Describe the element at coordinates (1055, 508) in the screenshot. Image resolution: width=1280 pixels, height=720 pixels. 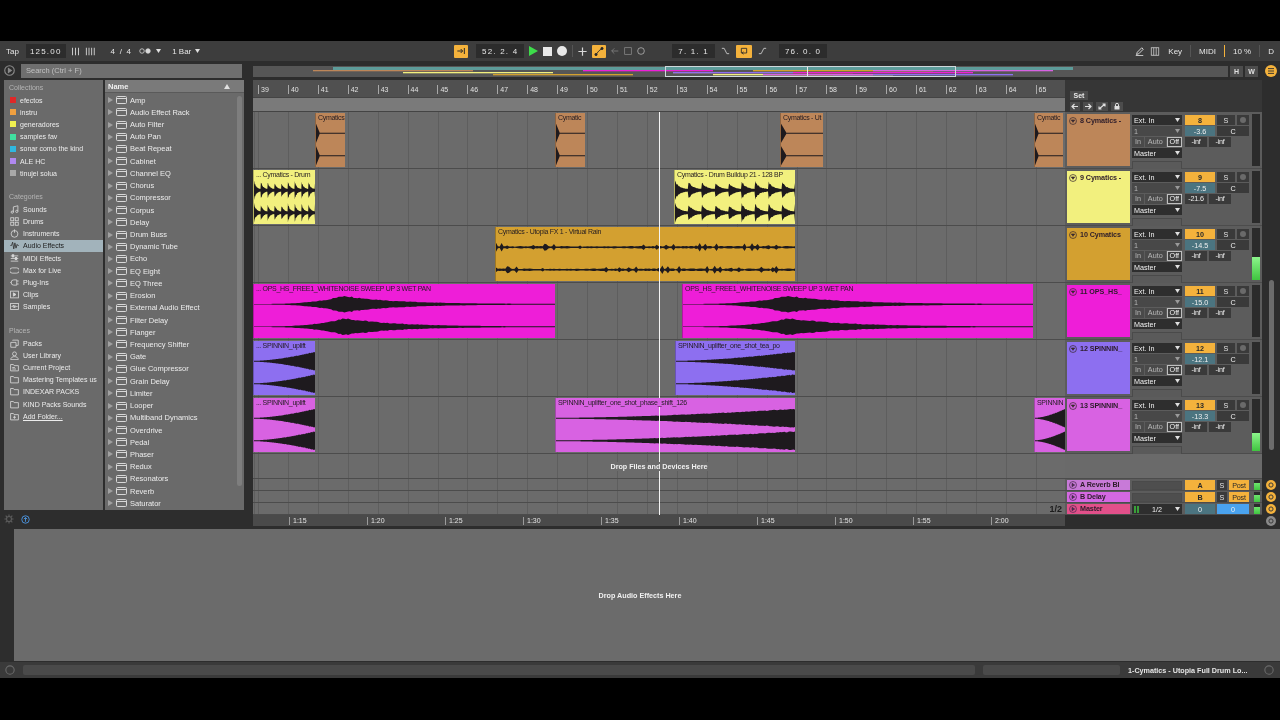
I see `zoom-label: 1/2` at that location.